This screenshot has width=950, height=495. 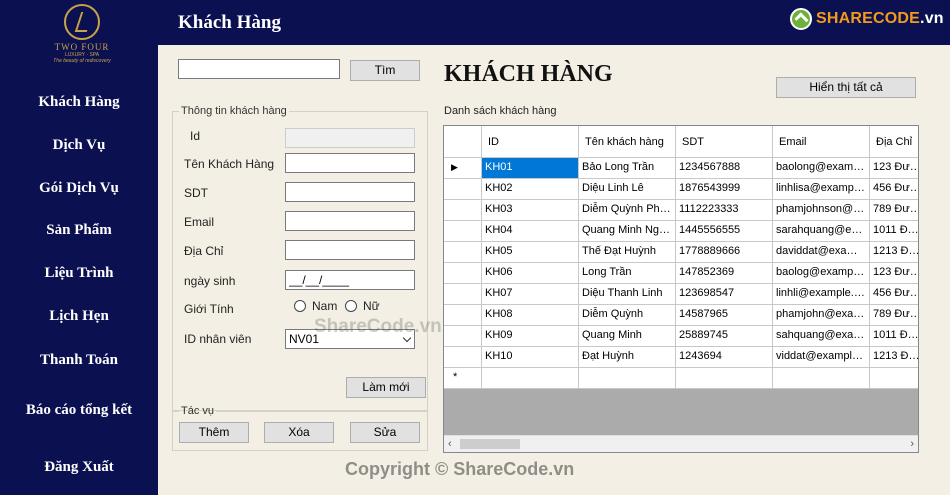 I want to click on search-input, so click(x=259, y=69).